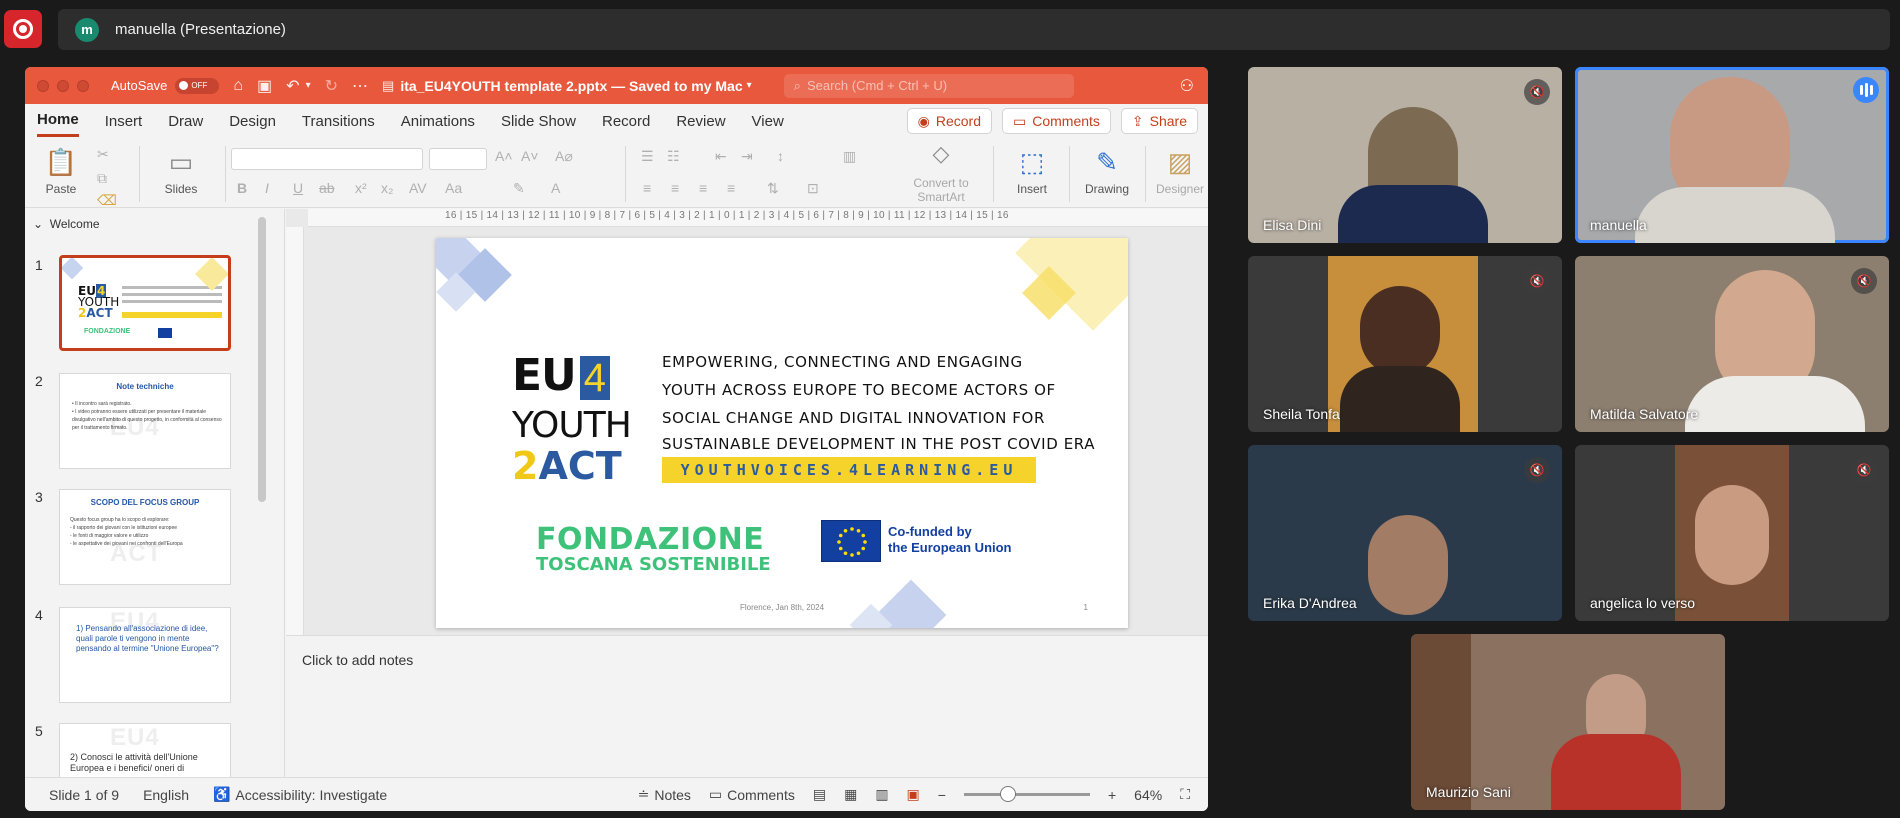  Describe the element at coordinates (555, 188) in the screenshot. I see `font-color-icon: A` at that location.